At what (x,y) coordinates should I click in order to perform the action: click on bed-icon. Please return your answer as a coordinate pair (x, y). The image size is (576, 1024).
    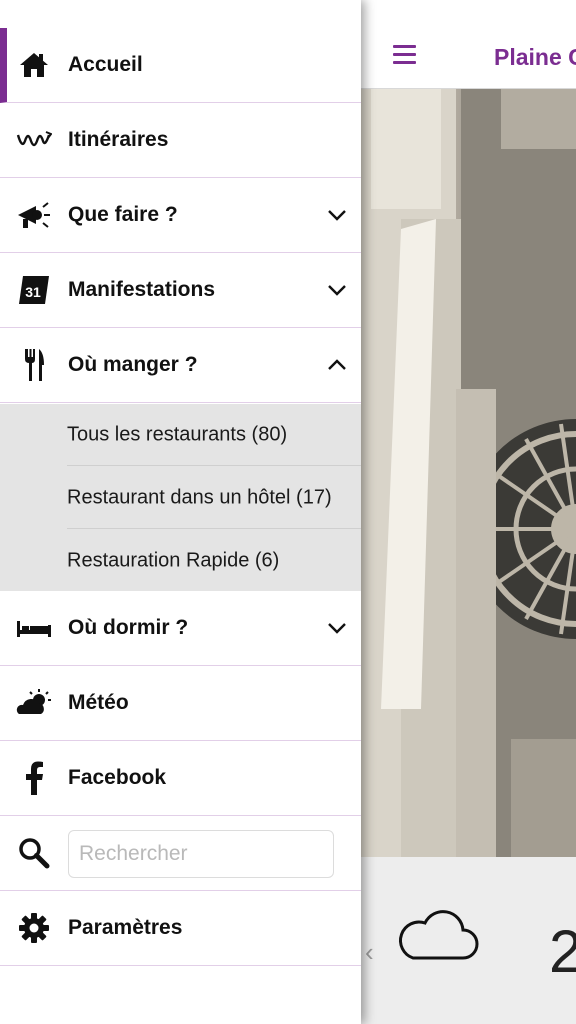
    Looking at the image, I should click on (34, 628).